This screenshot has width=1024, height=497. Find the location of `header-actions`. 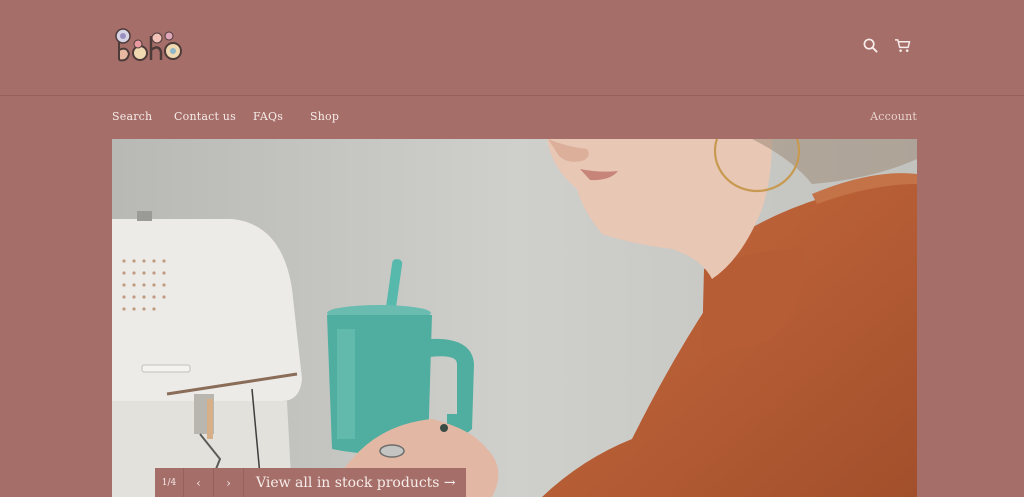

header-actions is located at coordinates (886, 45).